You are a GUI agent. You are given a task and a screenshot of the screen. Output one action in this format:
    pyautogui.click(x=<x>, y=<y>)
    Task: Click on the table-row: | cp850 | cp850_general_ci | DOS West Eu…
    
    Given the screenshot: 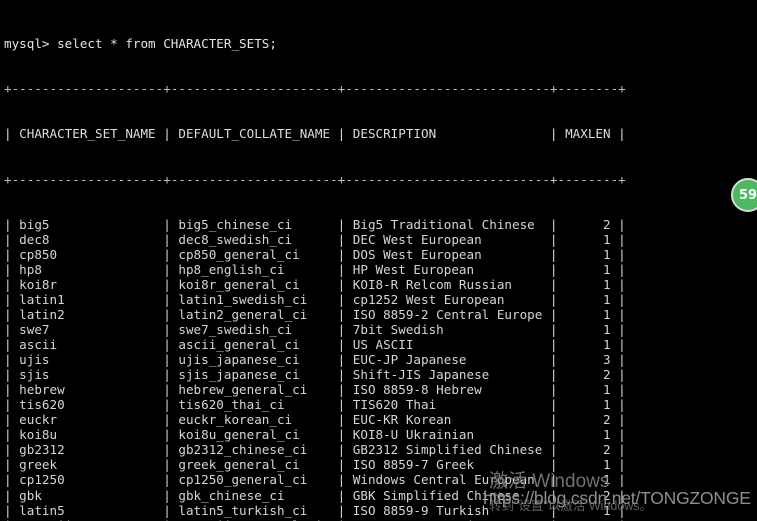 What is the action you would take?
    pyautogui.click(x=315, y=254)
    